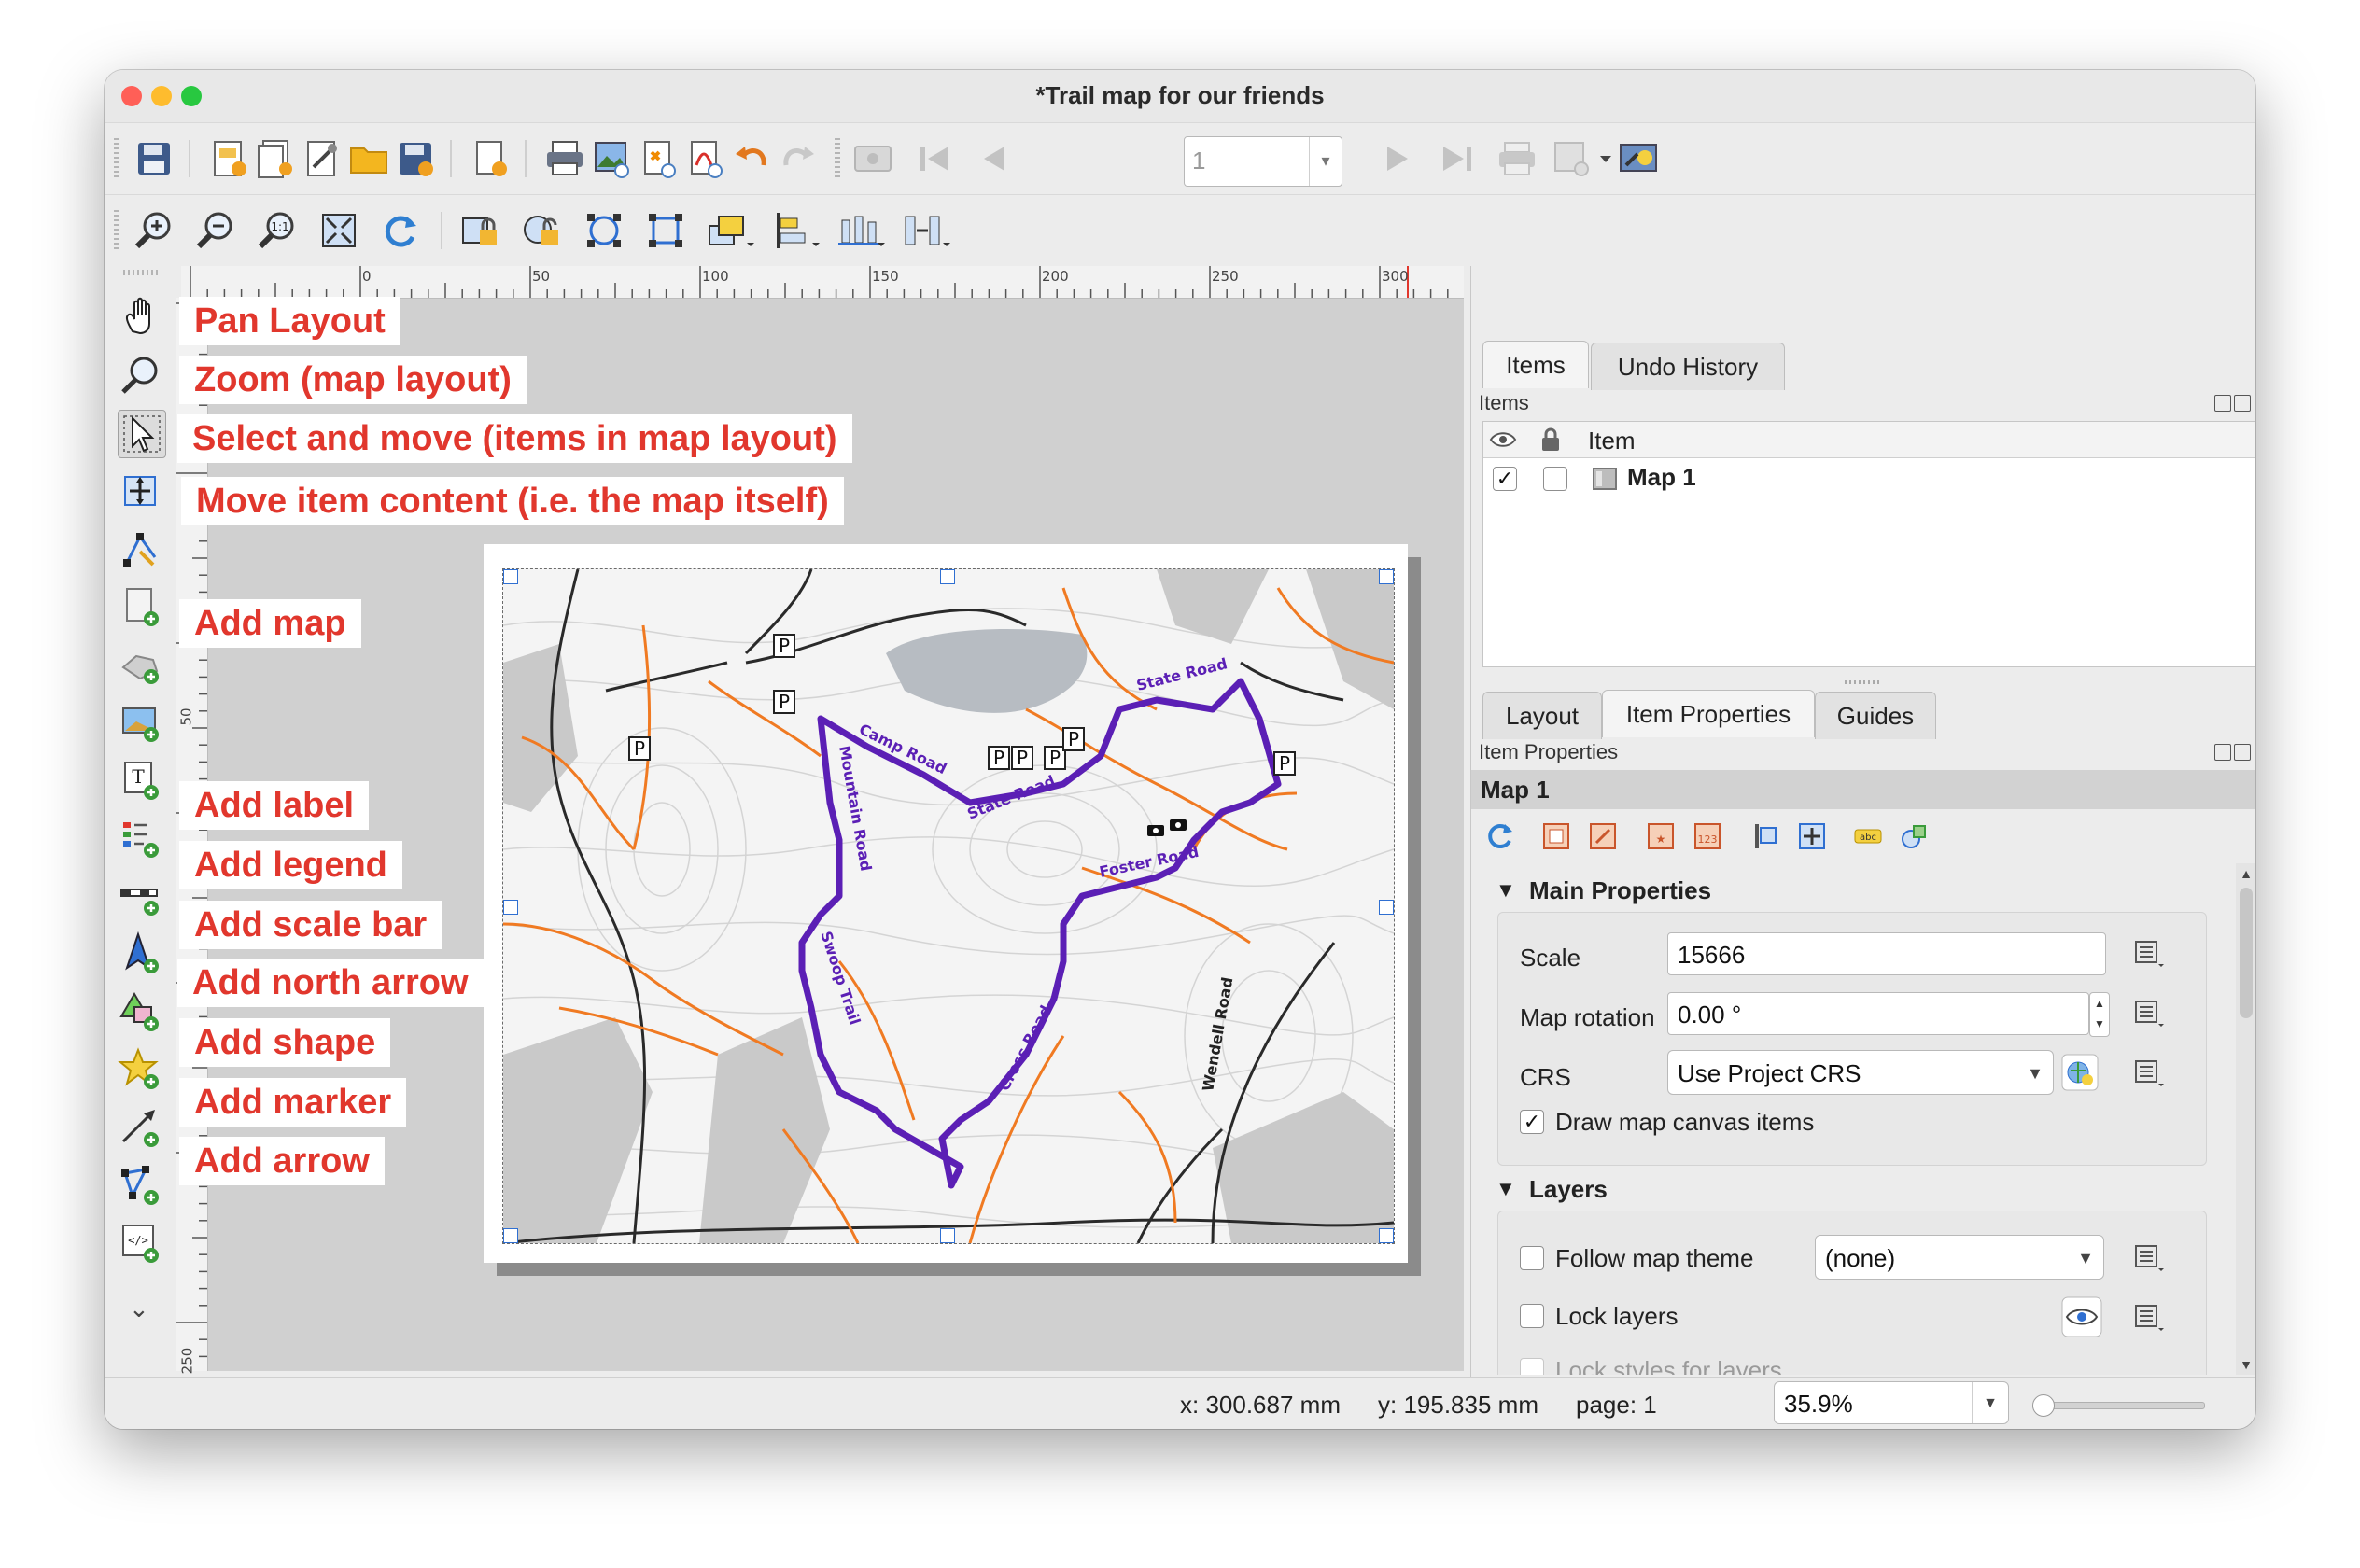 The height and width of the screenshot is (1568, 2360). Describe the element at coordinates (1556, 836) in the screenshot. I see `set-extent-icon` at that location.